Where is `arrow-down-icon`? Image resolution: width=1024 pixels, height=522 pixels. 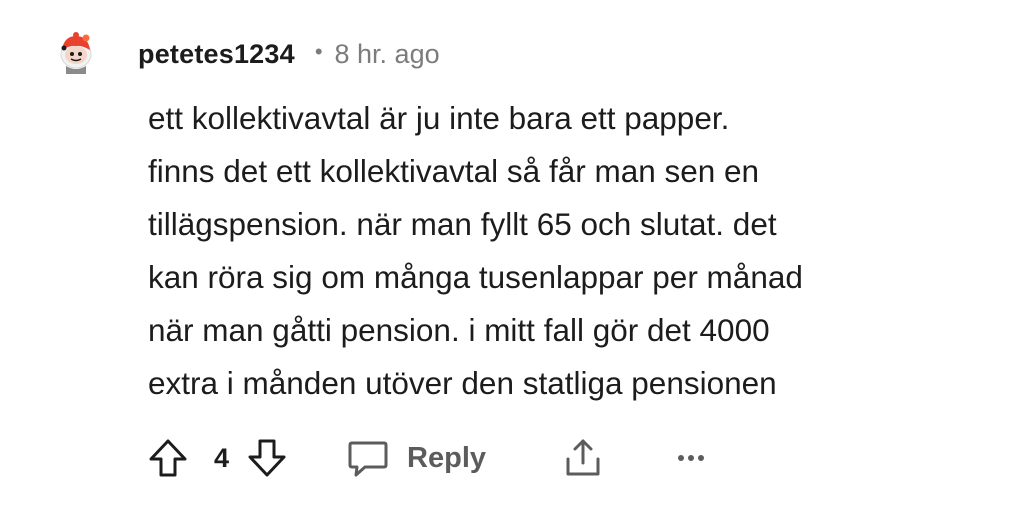 arrow-down-icon is located at coordinates (267, 458).